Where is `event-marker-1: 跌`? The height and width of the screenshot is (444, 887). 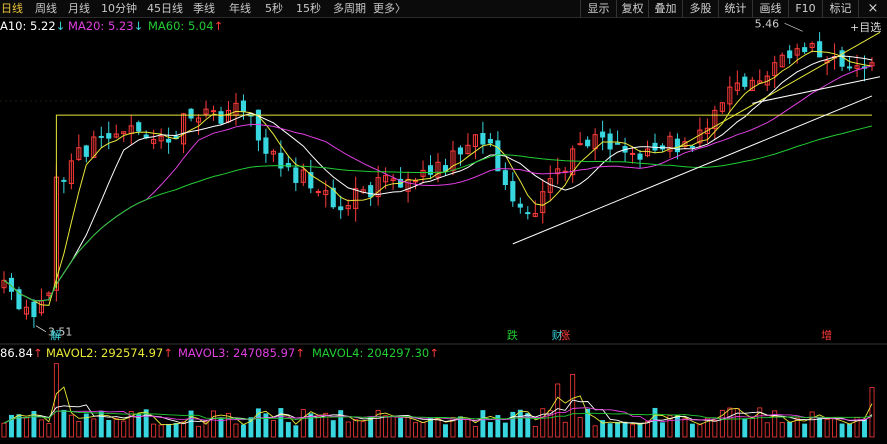
event-marker-1: 跌 is located at coordinates (512, 335).